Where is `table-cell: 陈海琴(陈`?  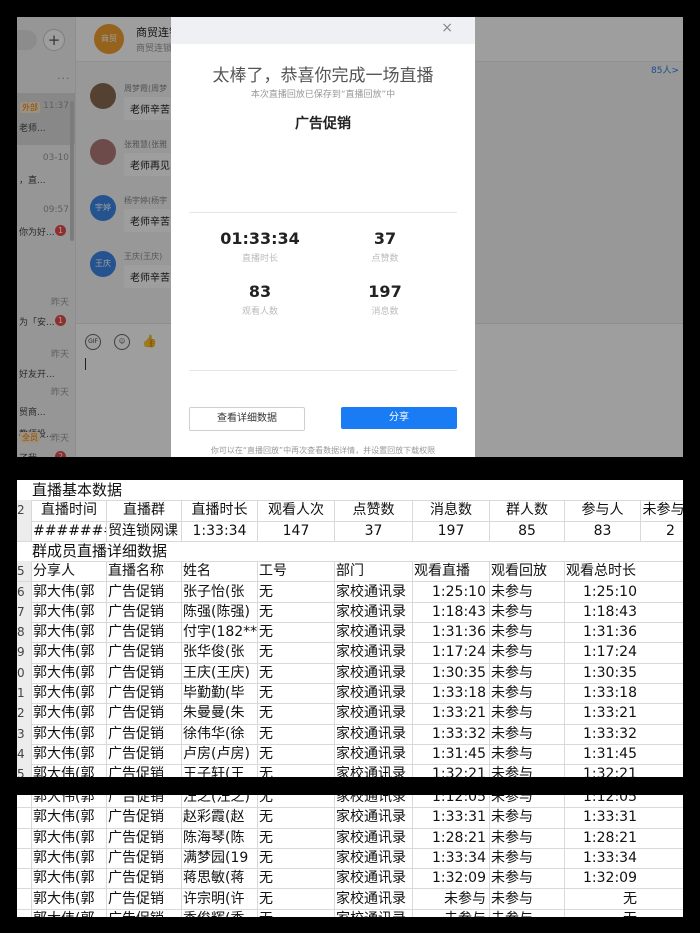
table-cell: 陈海琴(陈 is located at coordinates (219, 837).